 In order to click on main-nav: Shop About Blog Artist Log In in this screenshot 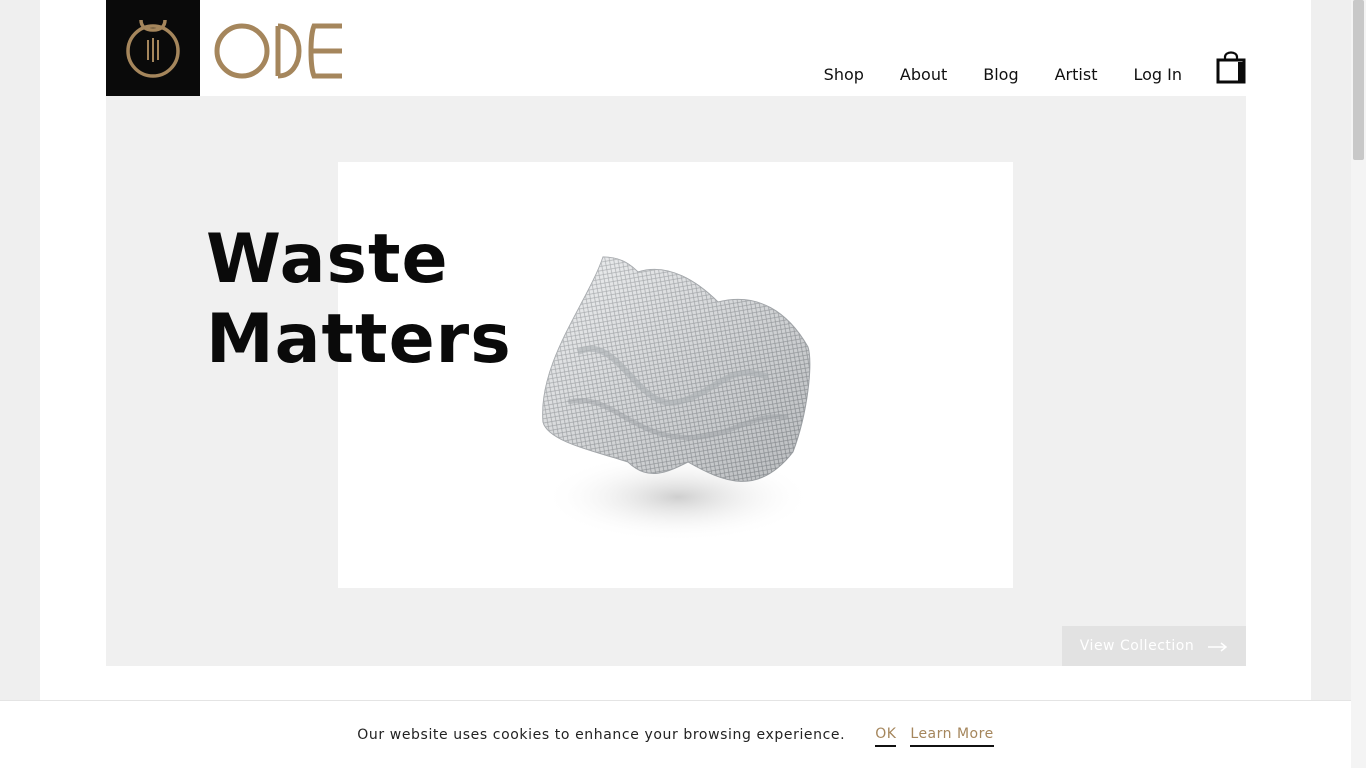, I will do `click(985, 75)`.